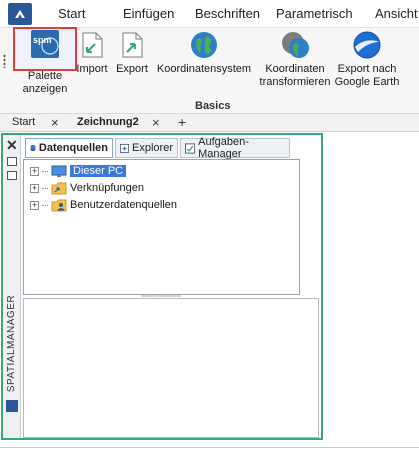  I want to click on doc-tab-start-close: ×, so click(55, 122).